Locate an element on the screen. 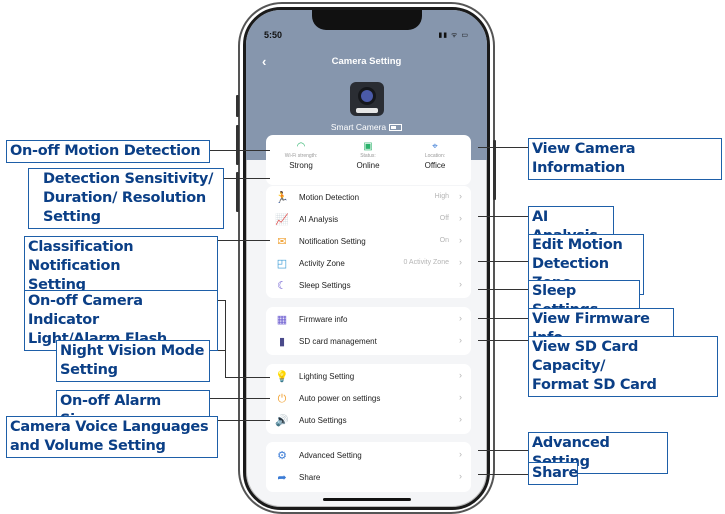 The height and width of the screenshot is (514, 725). callout-text: On-off Motion Detection is located at coordinates (105, 151).